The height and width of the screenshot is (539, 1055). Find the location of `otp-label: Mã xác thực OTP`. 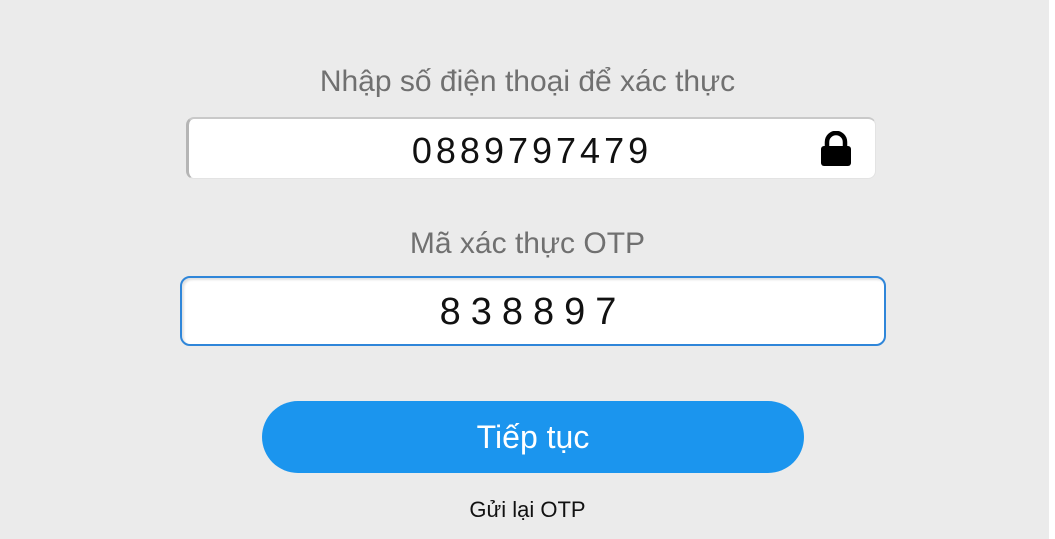

otp-label: Mã xác thực OTP is located at coordinates (527, 243).